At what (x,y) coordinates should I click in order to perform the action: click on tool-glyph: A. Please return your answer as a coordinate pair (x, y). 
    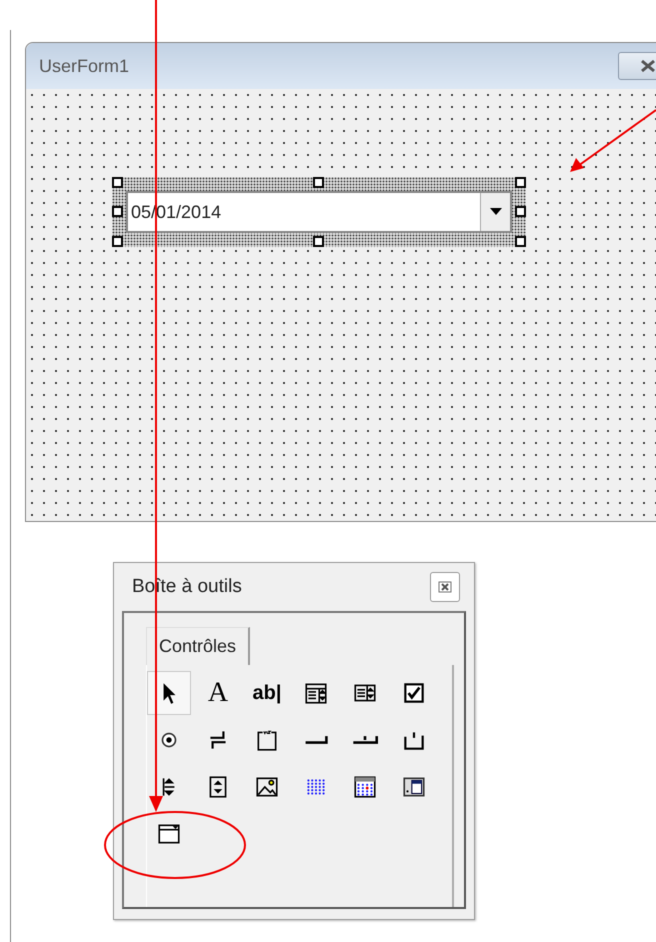
    Looking at the image, I should click on (218, 693).